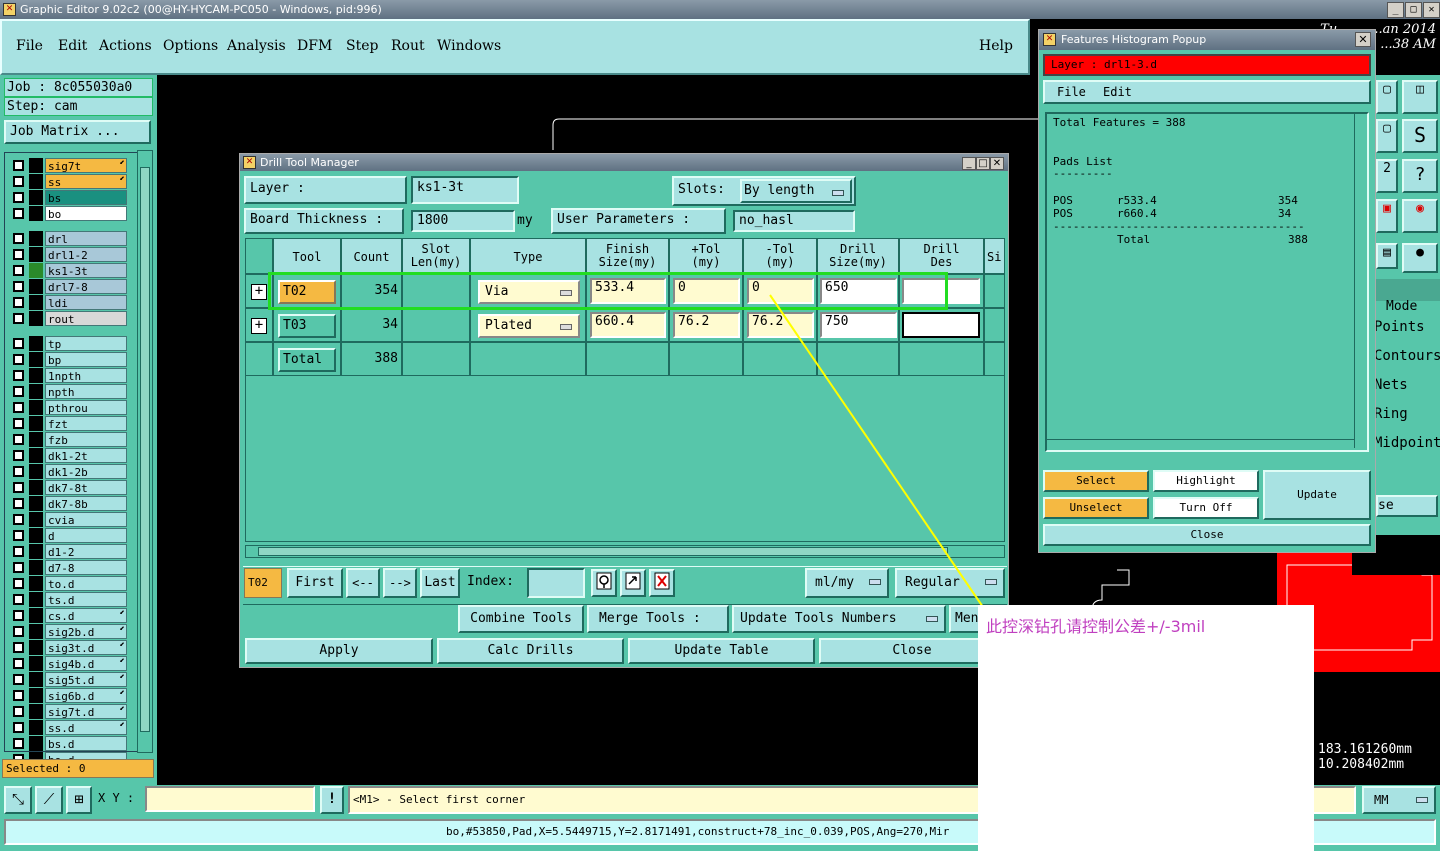 The width and height of the screenshot is (1440, 851). I want to click on measure-icon: ⟋, so click(49, 800).